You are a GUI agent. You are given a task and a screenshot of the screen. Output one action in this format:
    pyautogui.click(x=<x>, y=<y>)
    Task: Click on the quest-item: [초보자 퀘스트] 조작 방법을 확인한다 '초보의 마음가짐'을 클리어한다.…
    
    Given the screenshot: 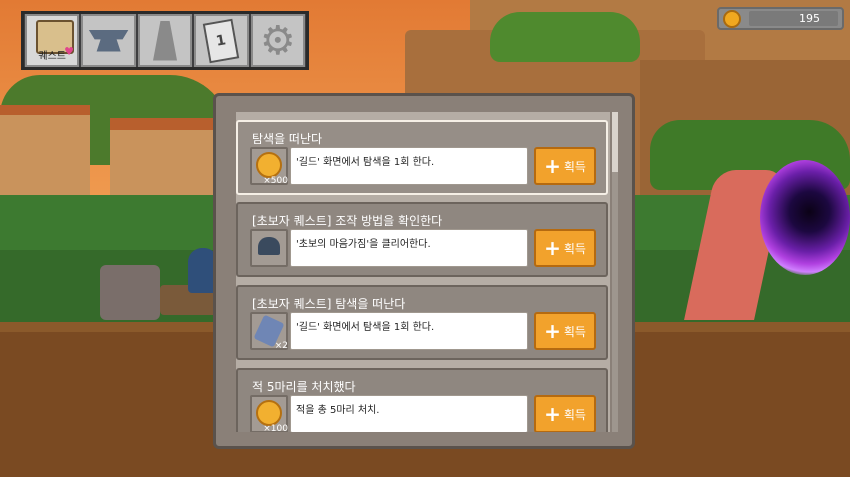 What is the action you would take?
    pyautogui.click(x=422, y=239)
    